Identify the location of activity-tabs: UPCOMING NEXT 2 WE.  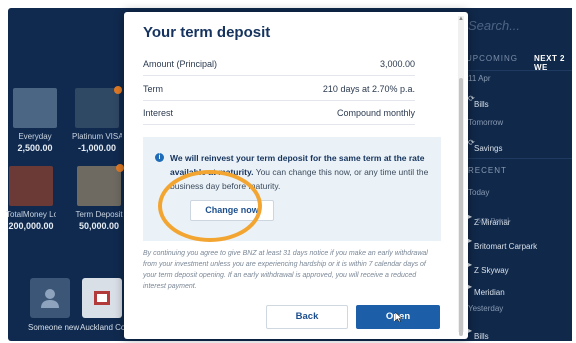
(517, 62).